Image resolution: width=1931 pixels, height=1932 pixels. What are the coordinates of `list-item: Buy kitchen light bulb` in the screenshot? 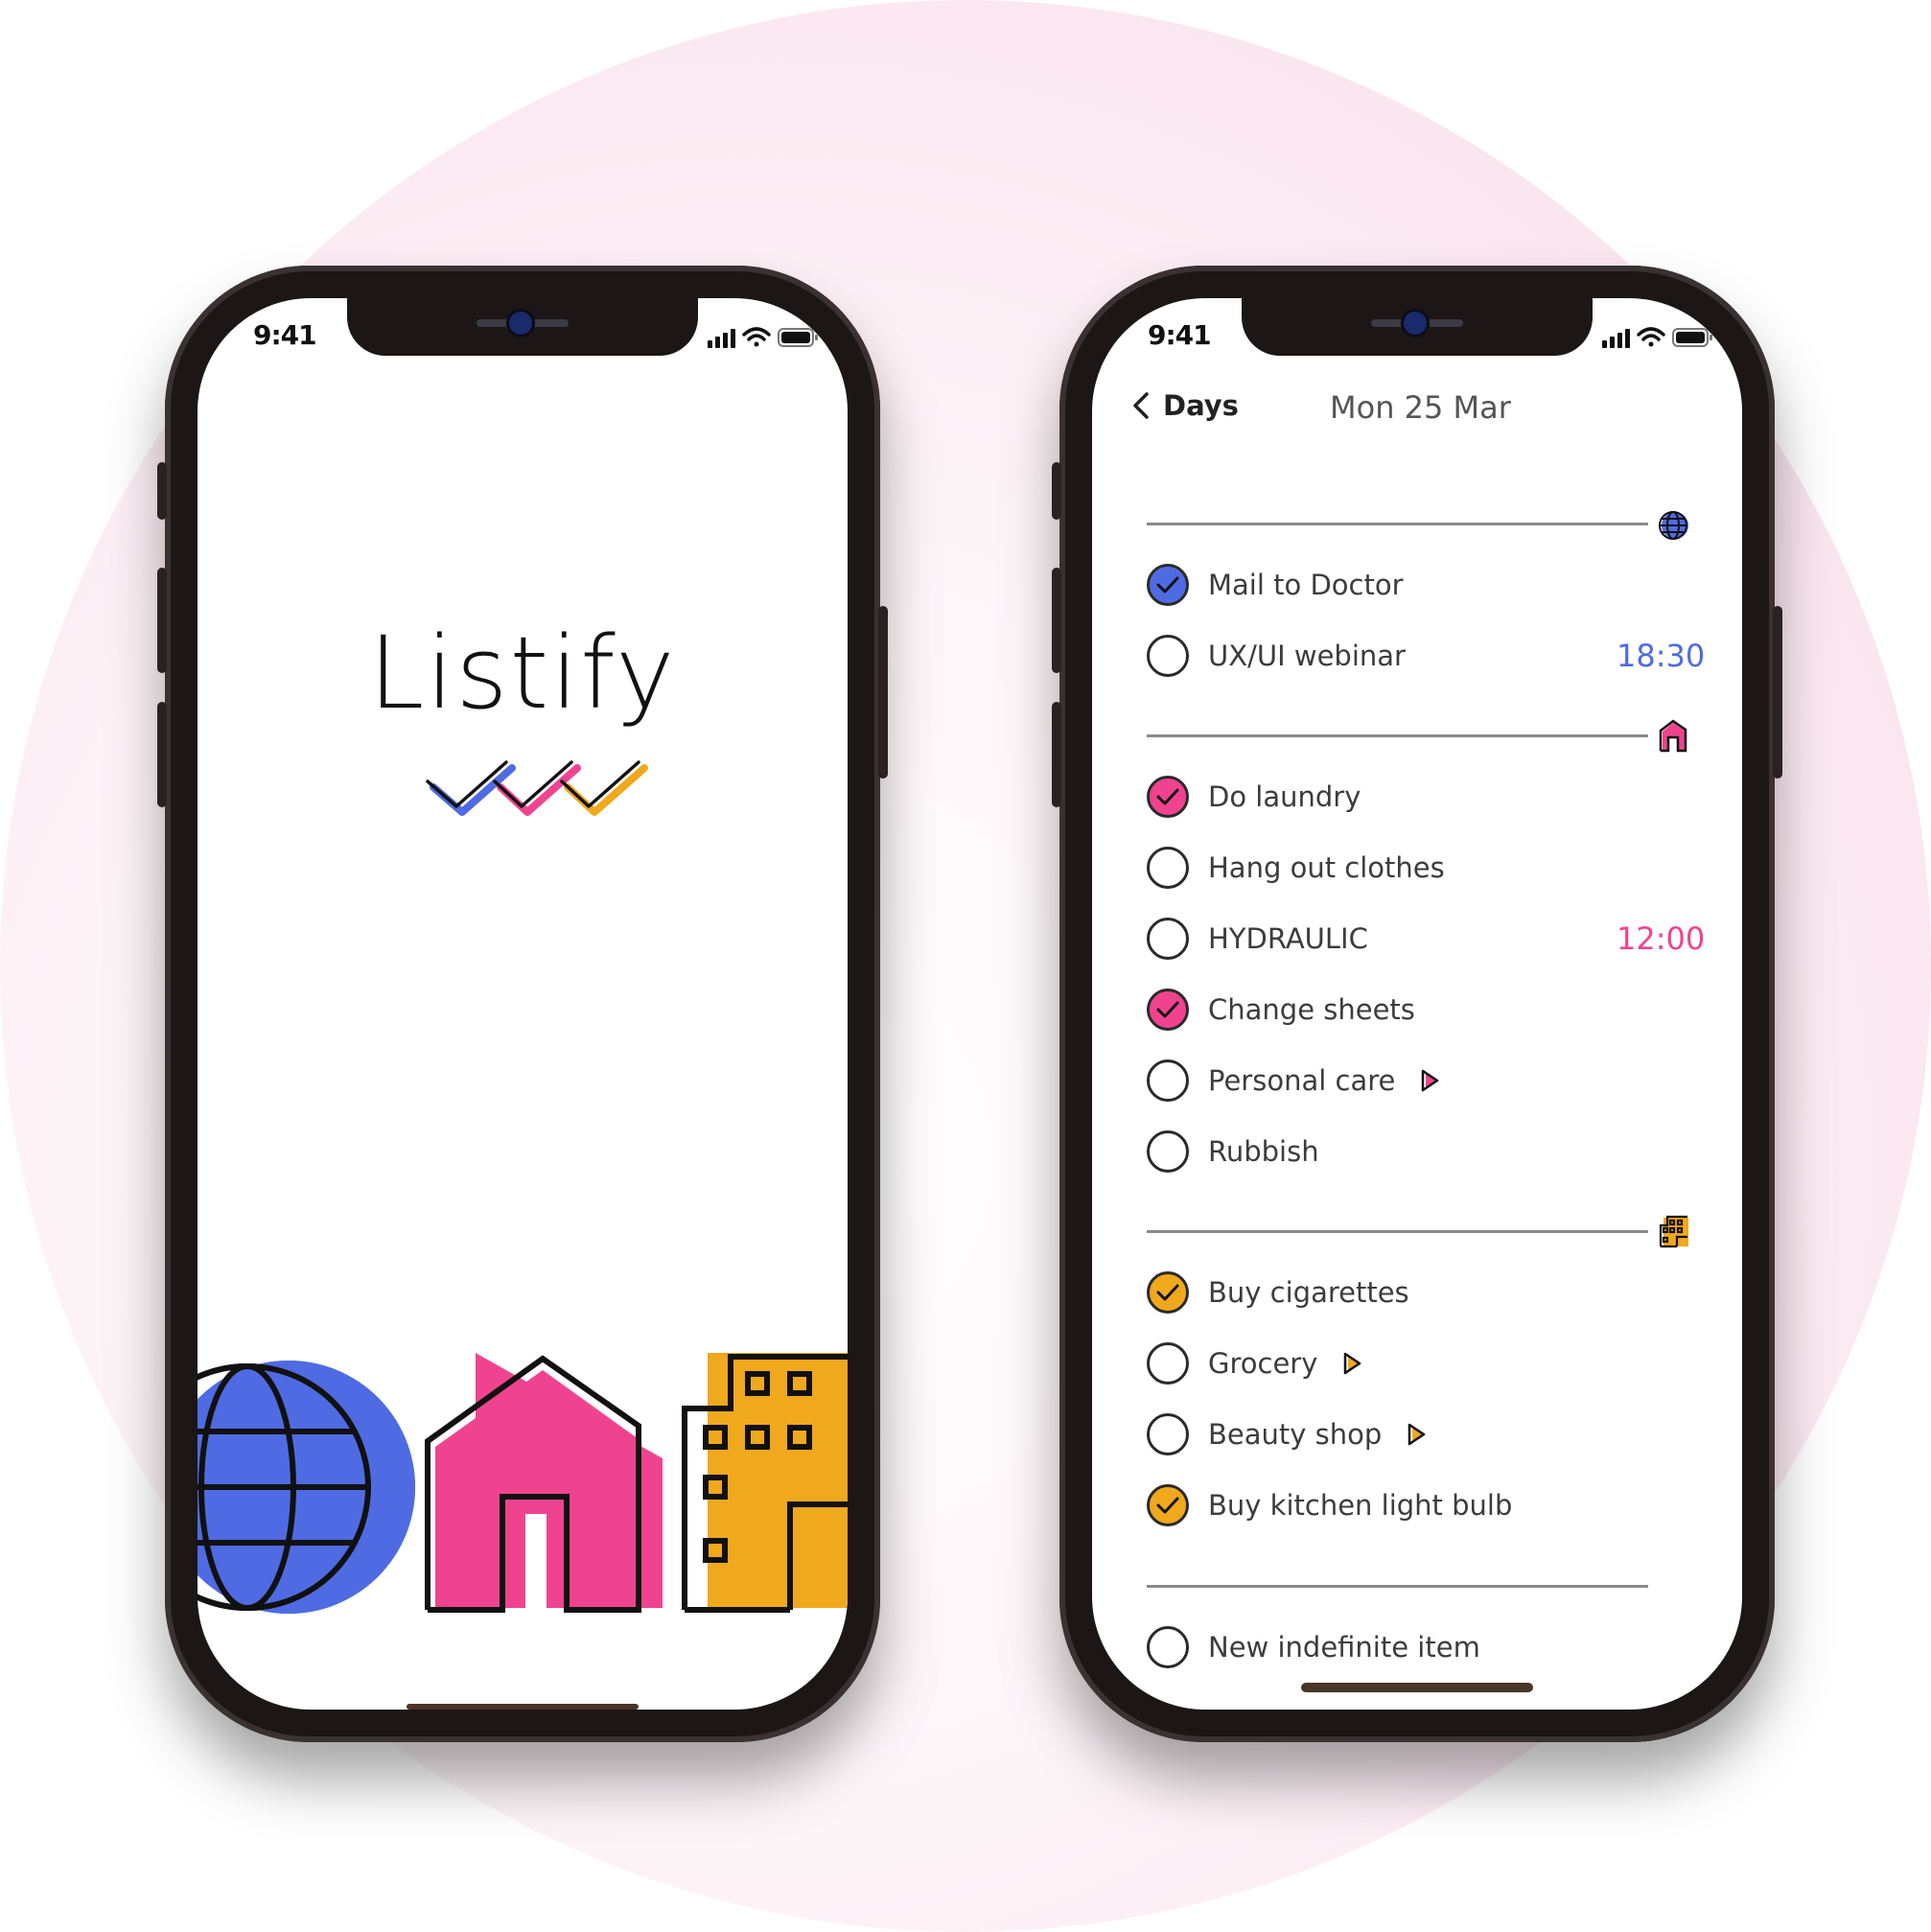 It's located at (1329, 1505).